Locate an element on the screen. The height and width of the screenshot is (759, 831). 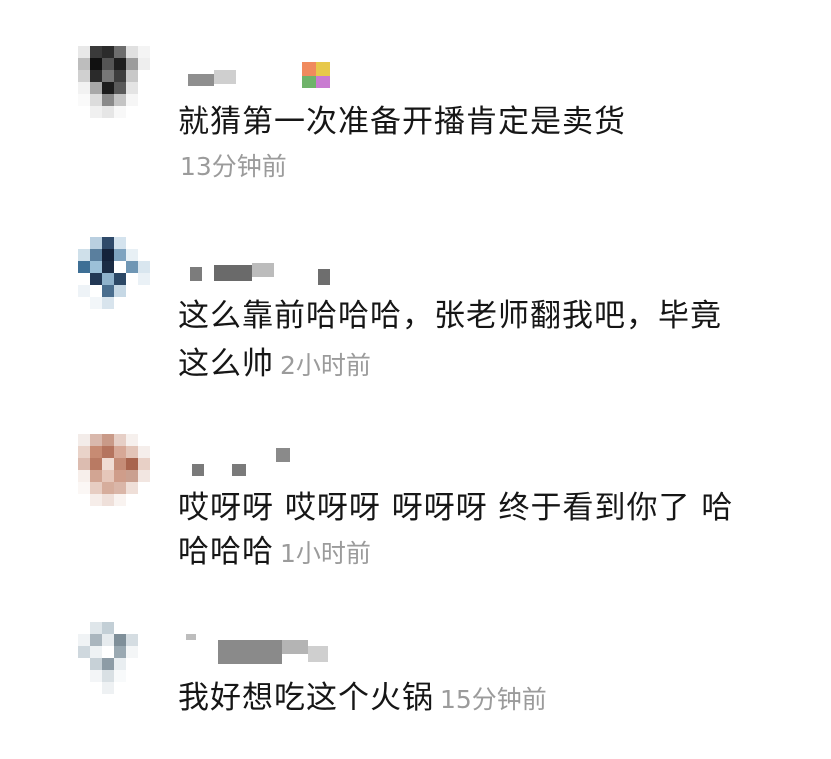
comment-text: 就猜第一次准备开播肯定是卖货 is located at coordinates (402, 122).